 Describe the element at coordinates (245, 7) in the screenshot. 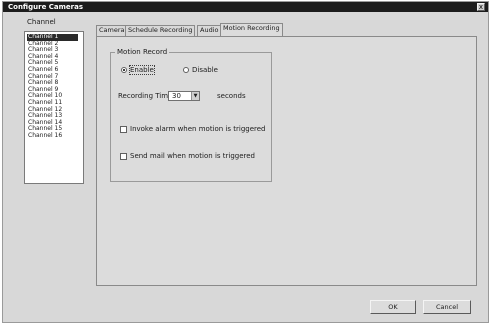

I see `title-bar: Configure Cameras x` at that location.